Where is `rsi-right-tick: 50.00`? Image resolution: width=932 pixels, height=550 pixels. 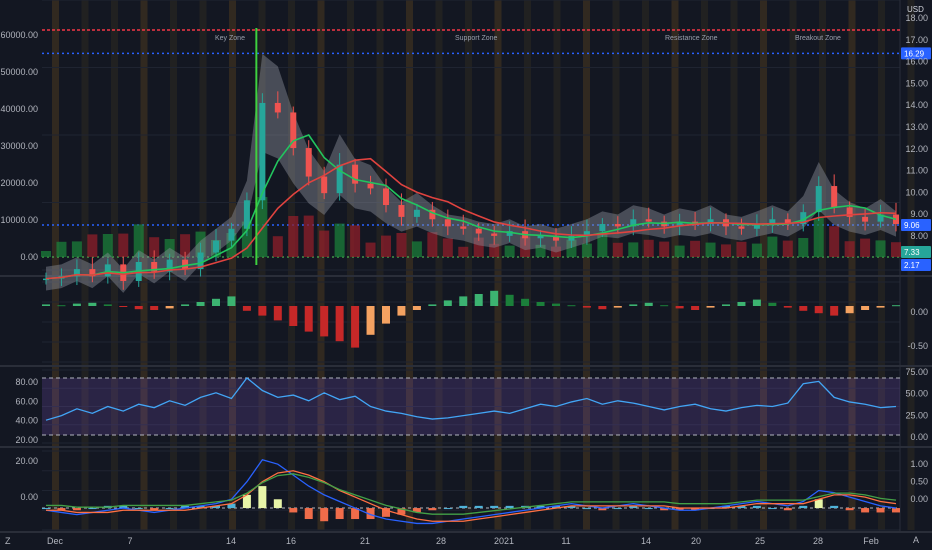 rsi-right-tick: 50.00 is located at coordinates (916, 394).